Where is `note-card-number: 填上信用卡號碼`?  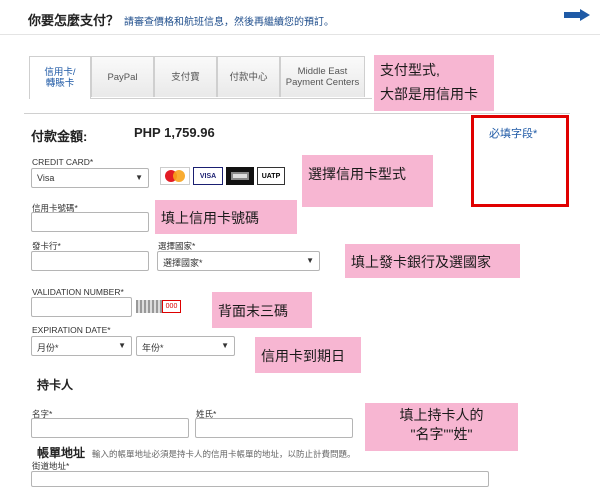 note-card-number: 填上信用卡號碼 is located at coordinates (226, 217).